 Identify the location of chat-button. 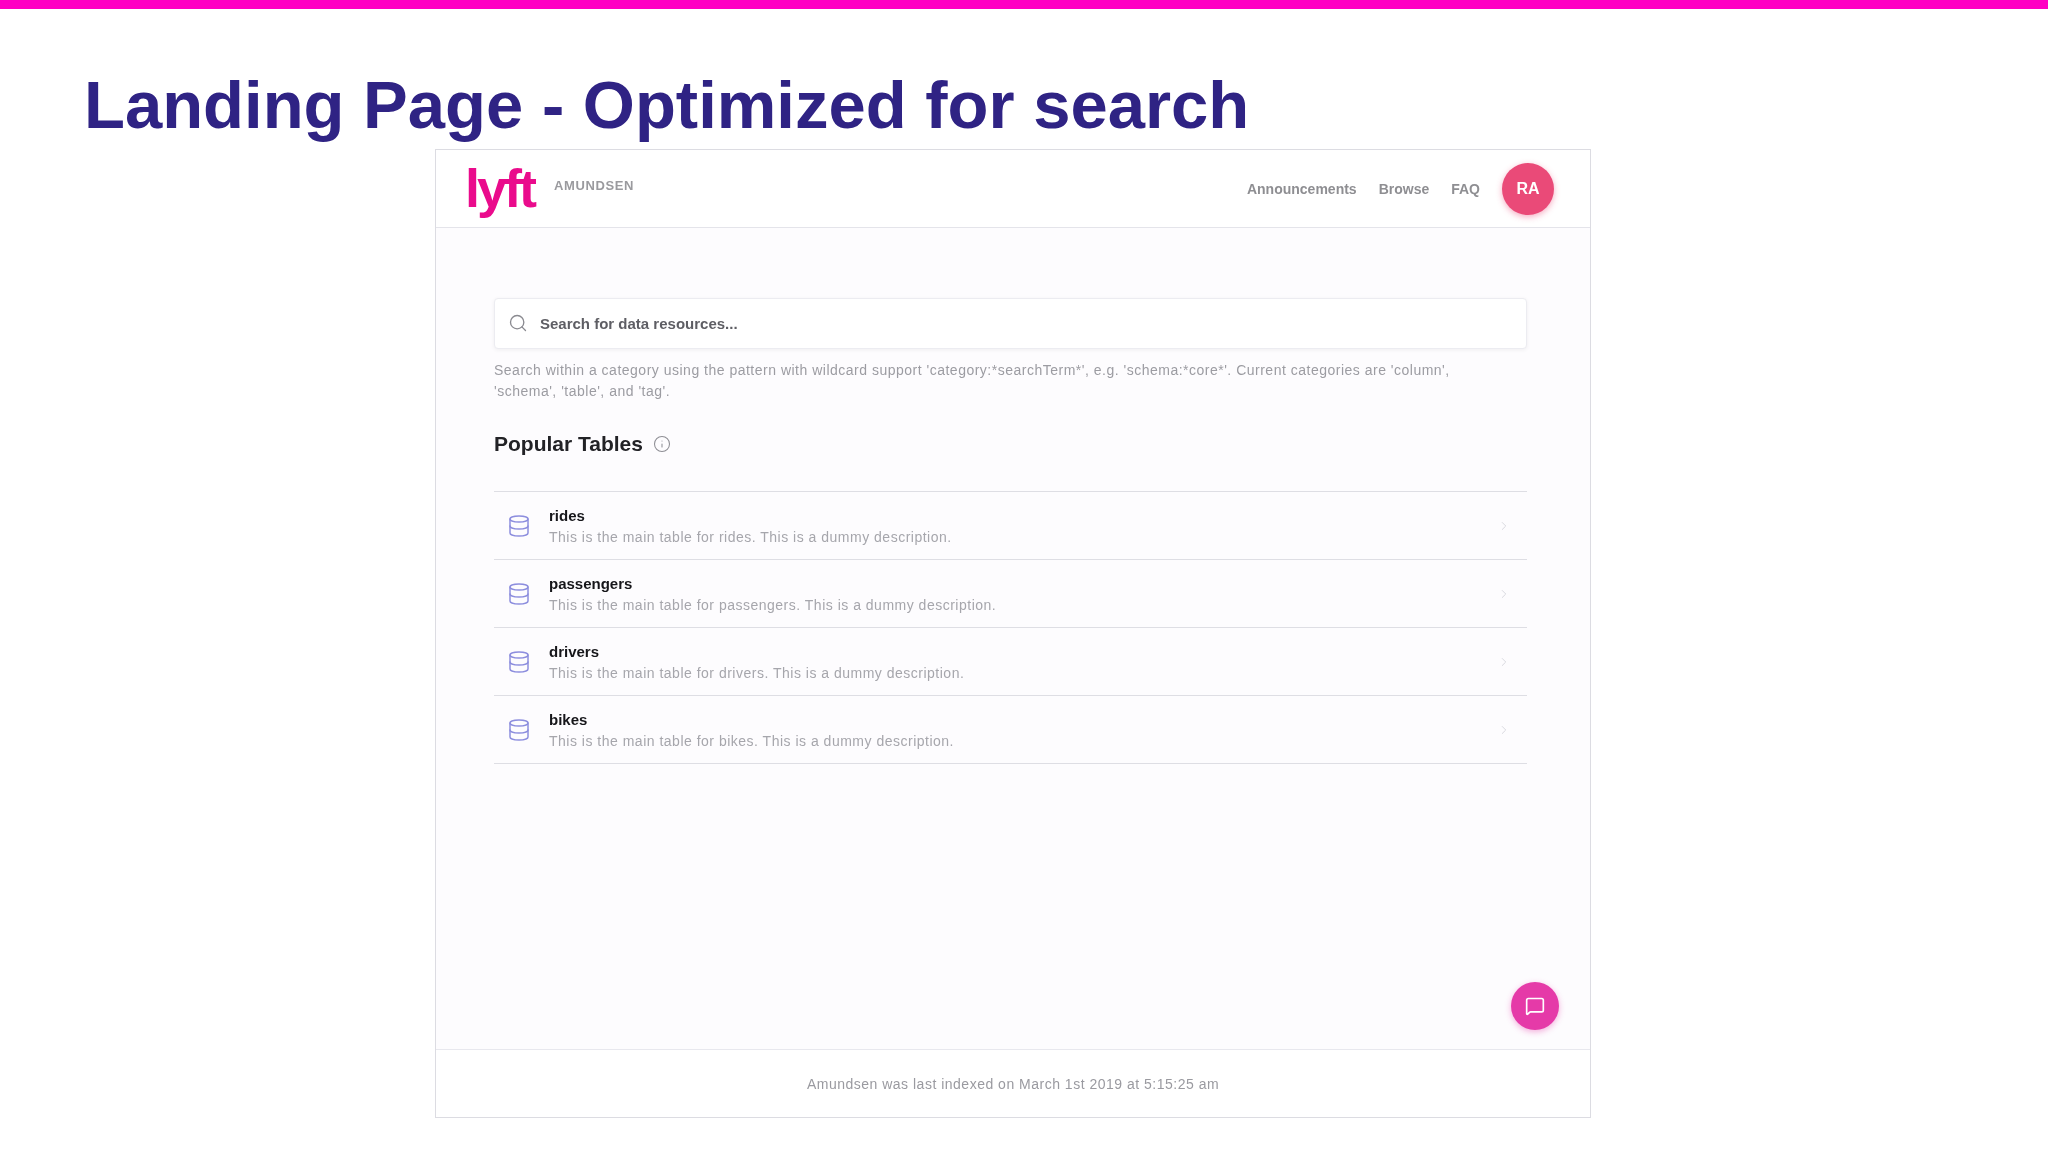
(1535, 1006).